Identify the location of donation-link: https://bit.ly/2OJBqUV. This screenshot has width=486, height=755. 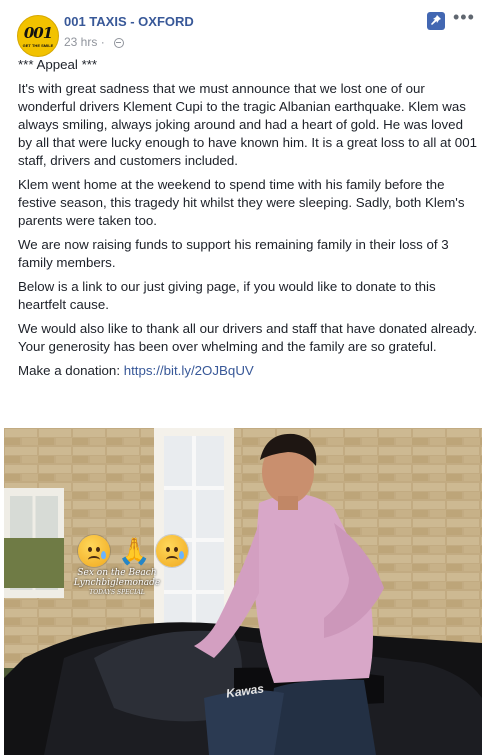
(189, 370).